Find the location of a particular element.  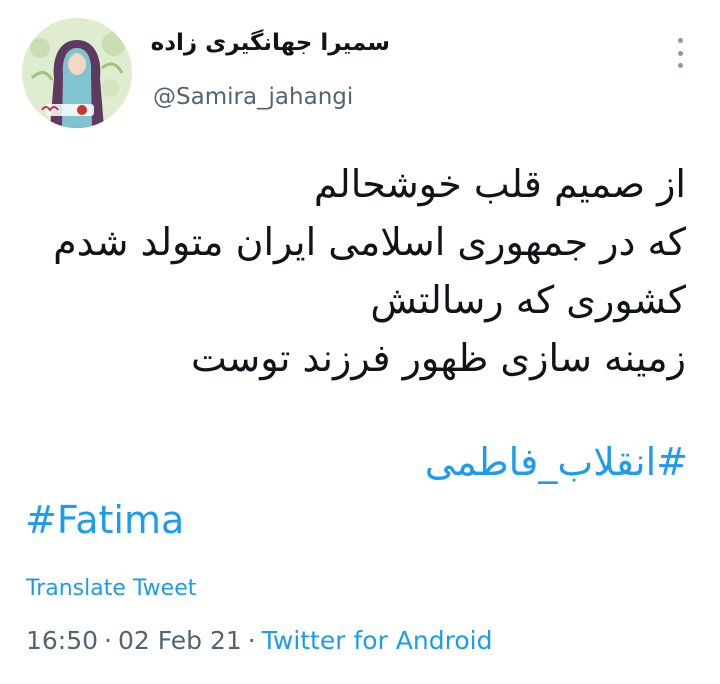

tweet-time: 16:50 is located at coordinates (62, 640).